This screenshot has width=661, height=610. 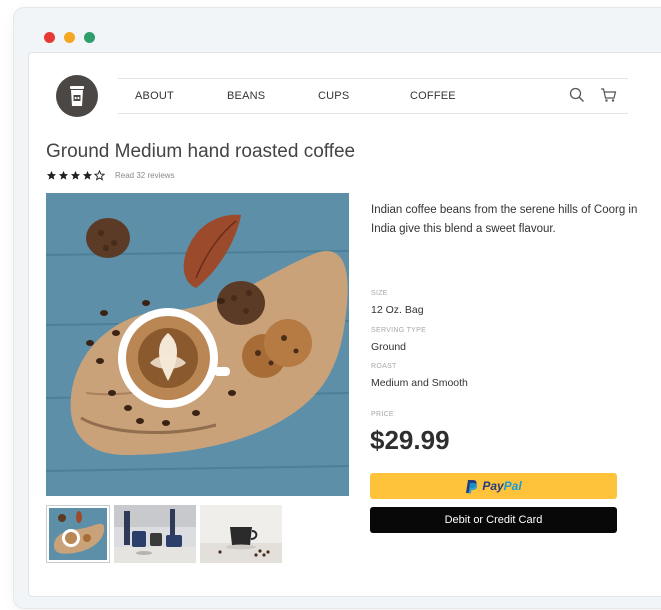 I want to click on star-rating, so click(x=75, y=175).